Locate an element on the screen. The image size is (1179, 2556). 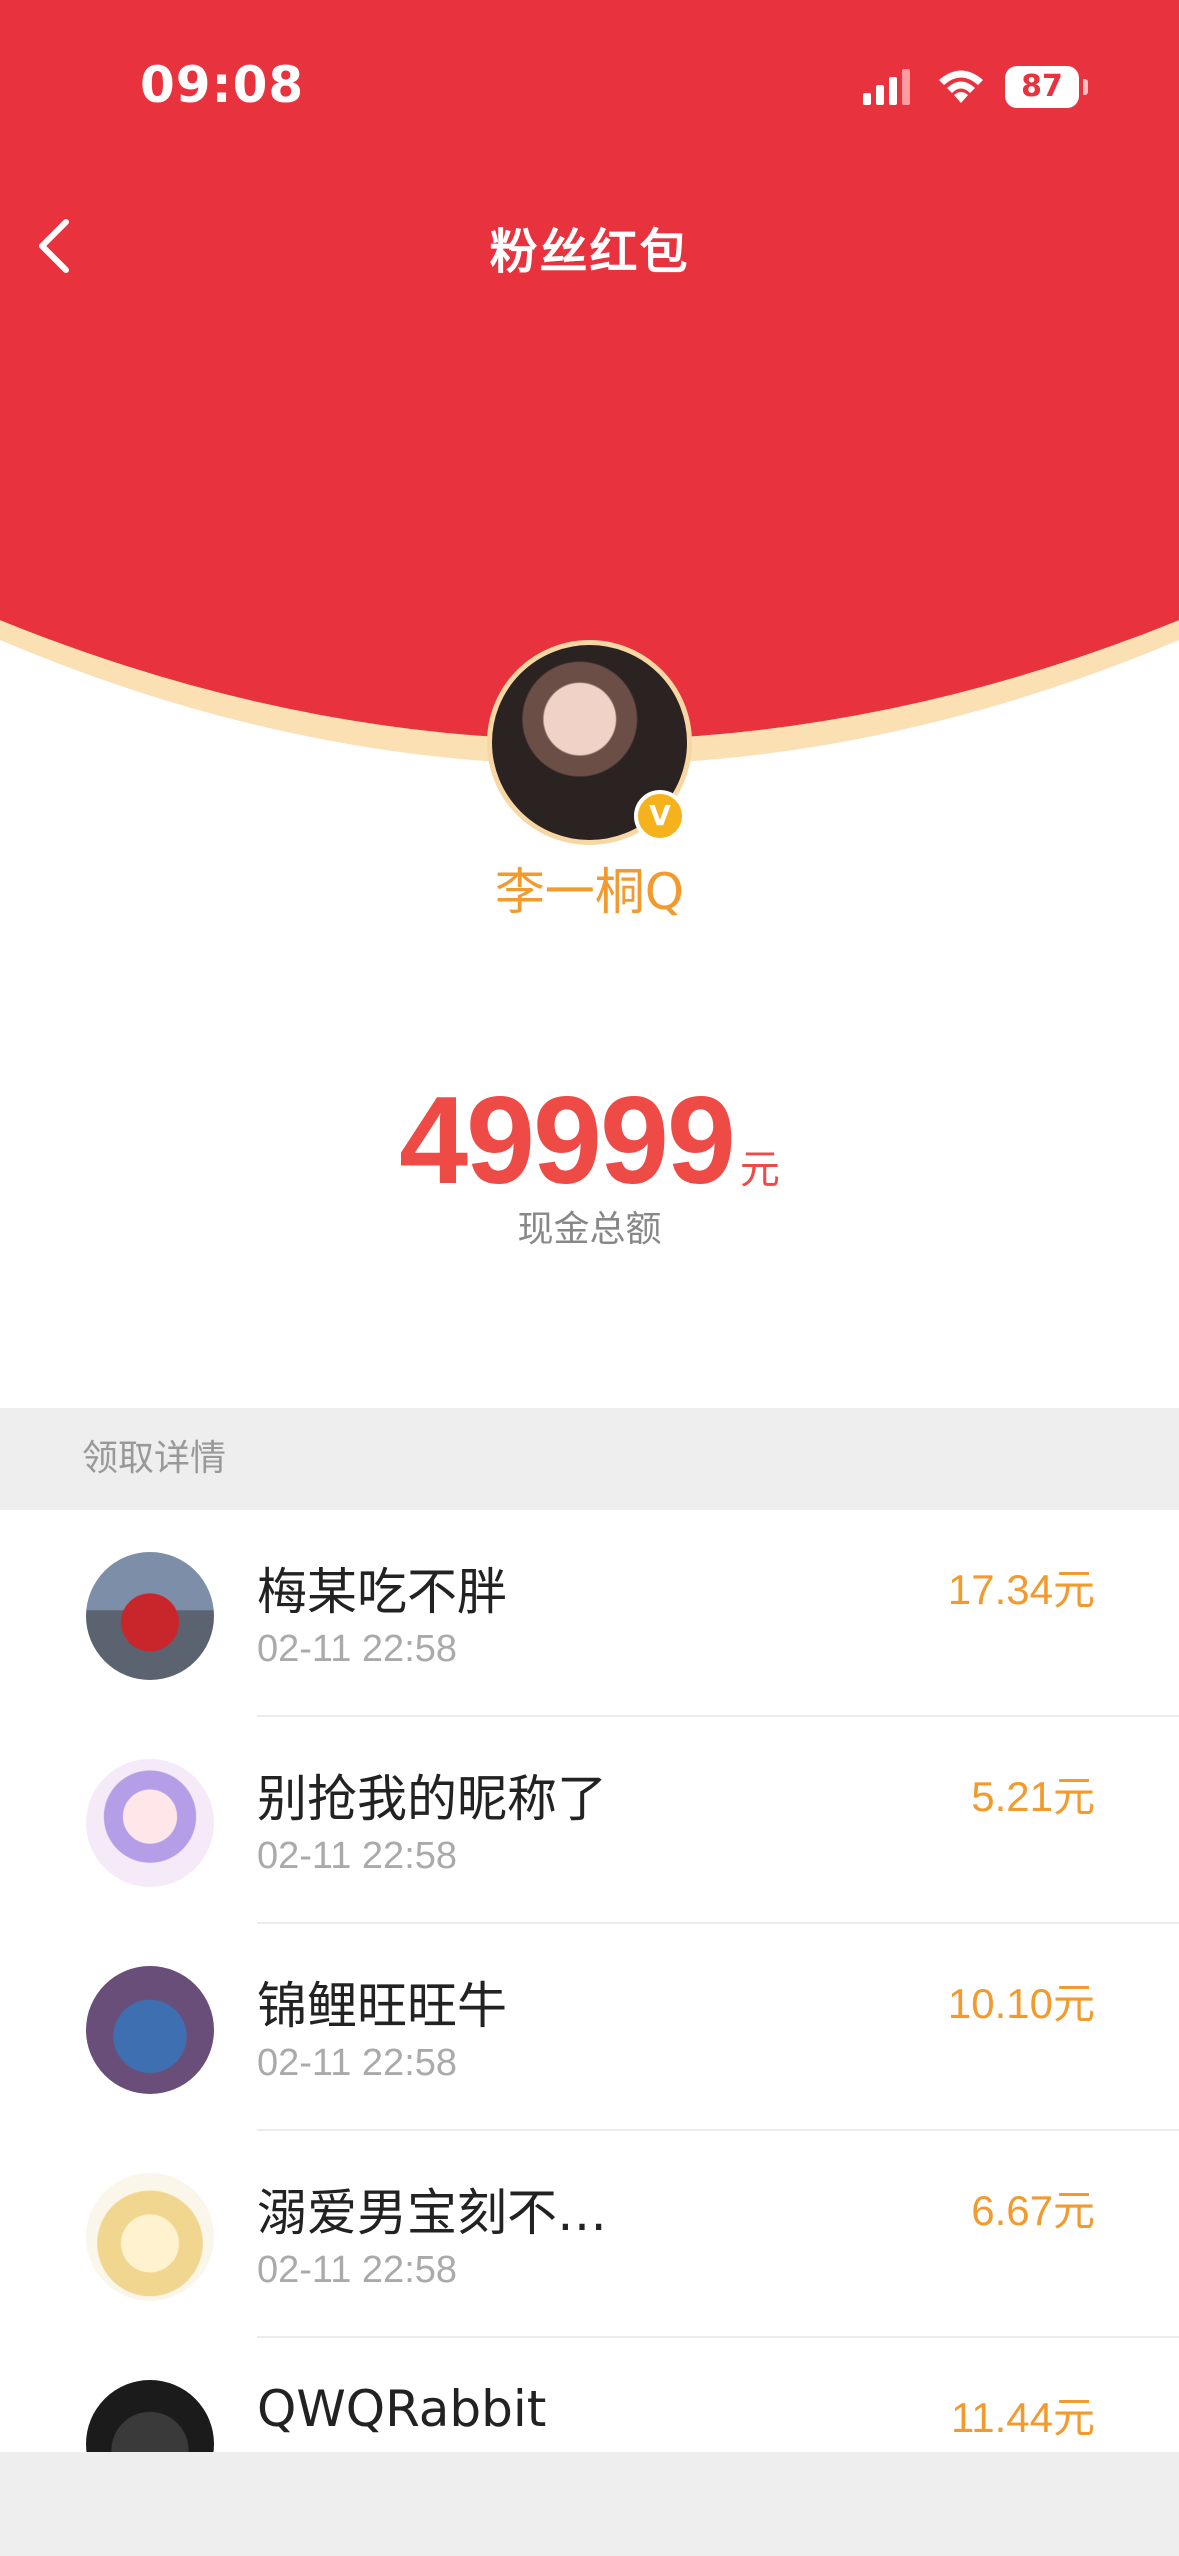
receiver-name: QWQRabbit is located at coordinates (402, 2409).